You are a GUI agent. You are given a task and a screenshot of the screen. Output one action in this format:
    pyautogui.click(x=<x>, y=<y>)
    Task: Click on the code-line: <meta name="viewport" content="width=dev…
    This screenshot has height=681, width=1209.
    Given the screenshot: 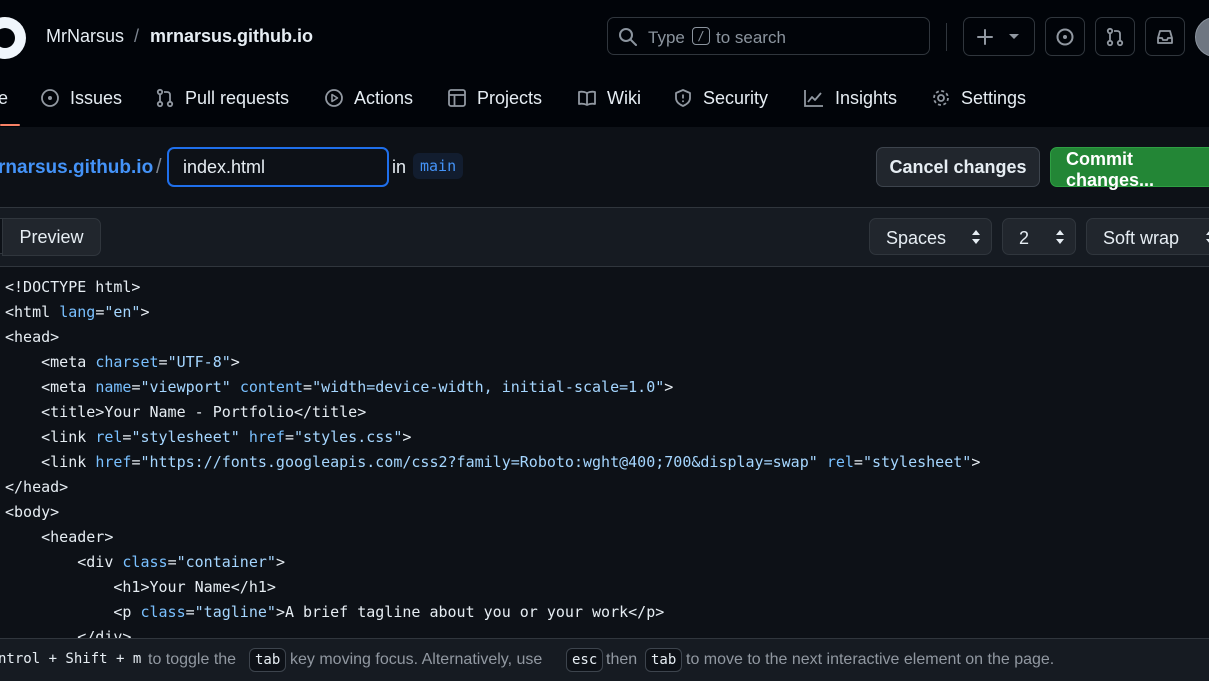 What is the action you would take?
    pyautogui.click(x=339, y=387)
    